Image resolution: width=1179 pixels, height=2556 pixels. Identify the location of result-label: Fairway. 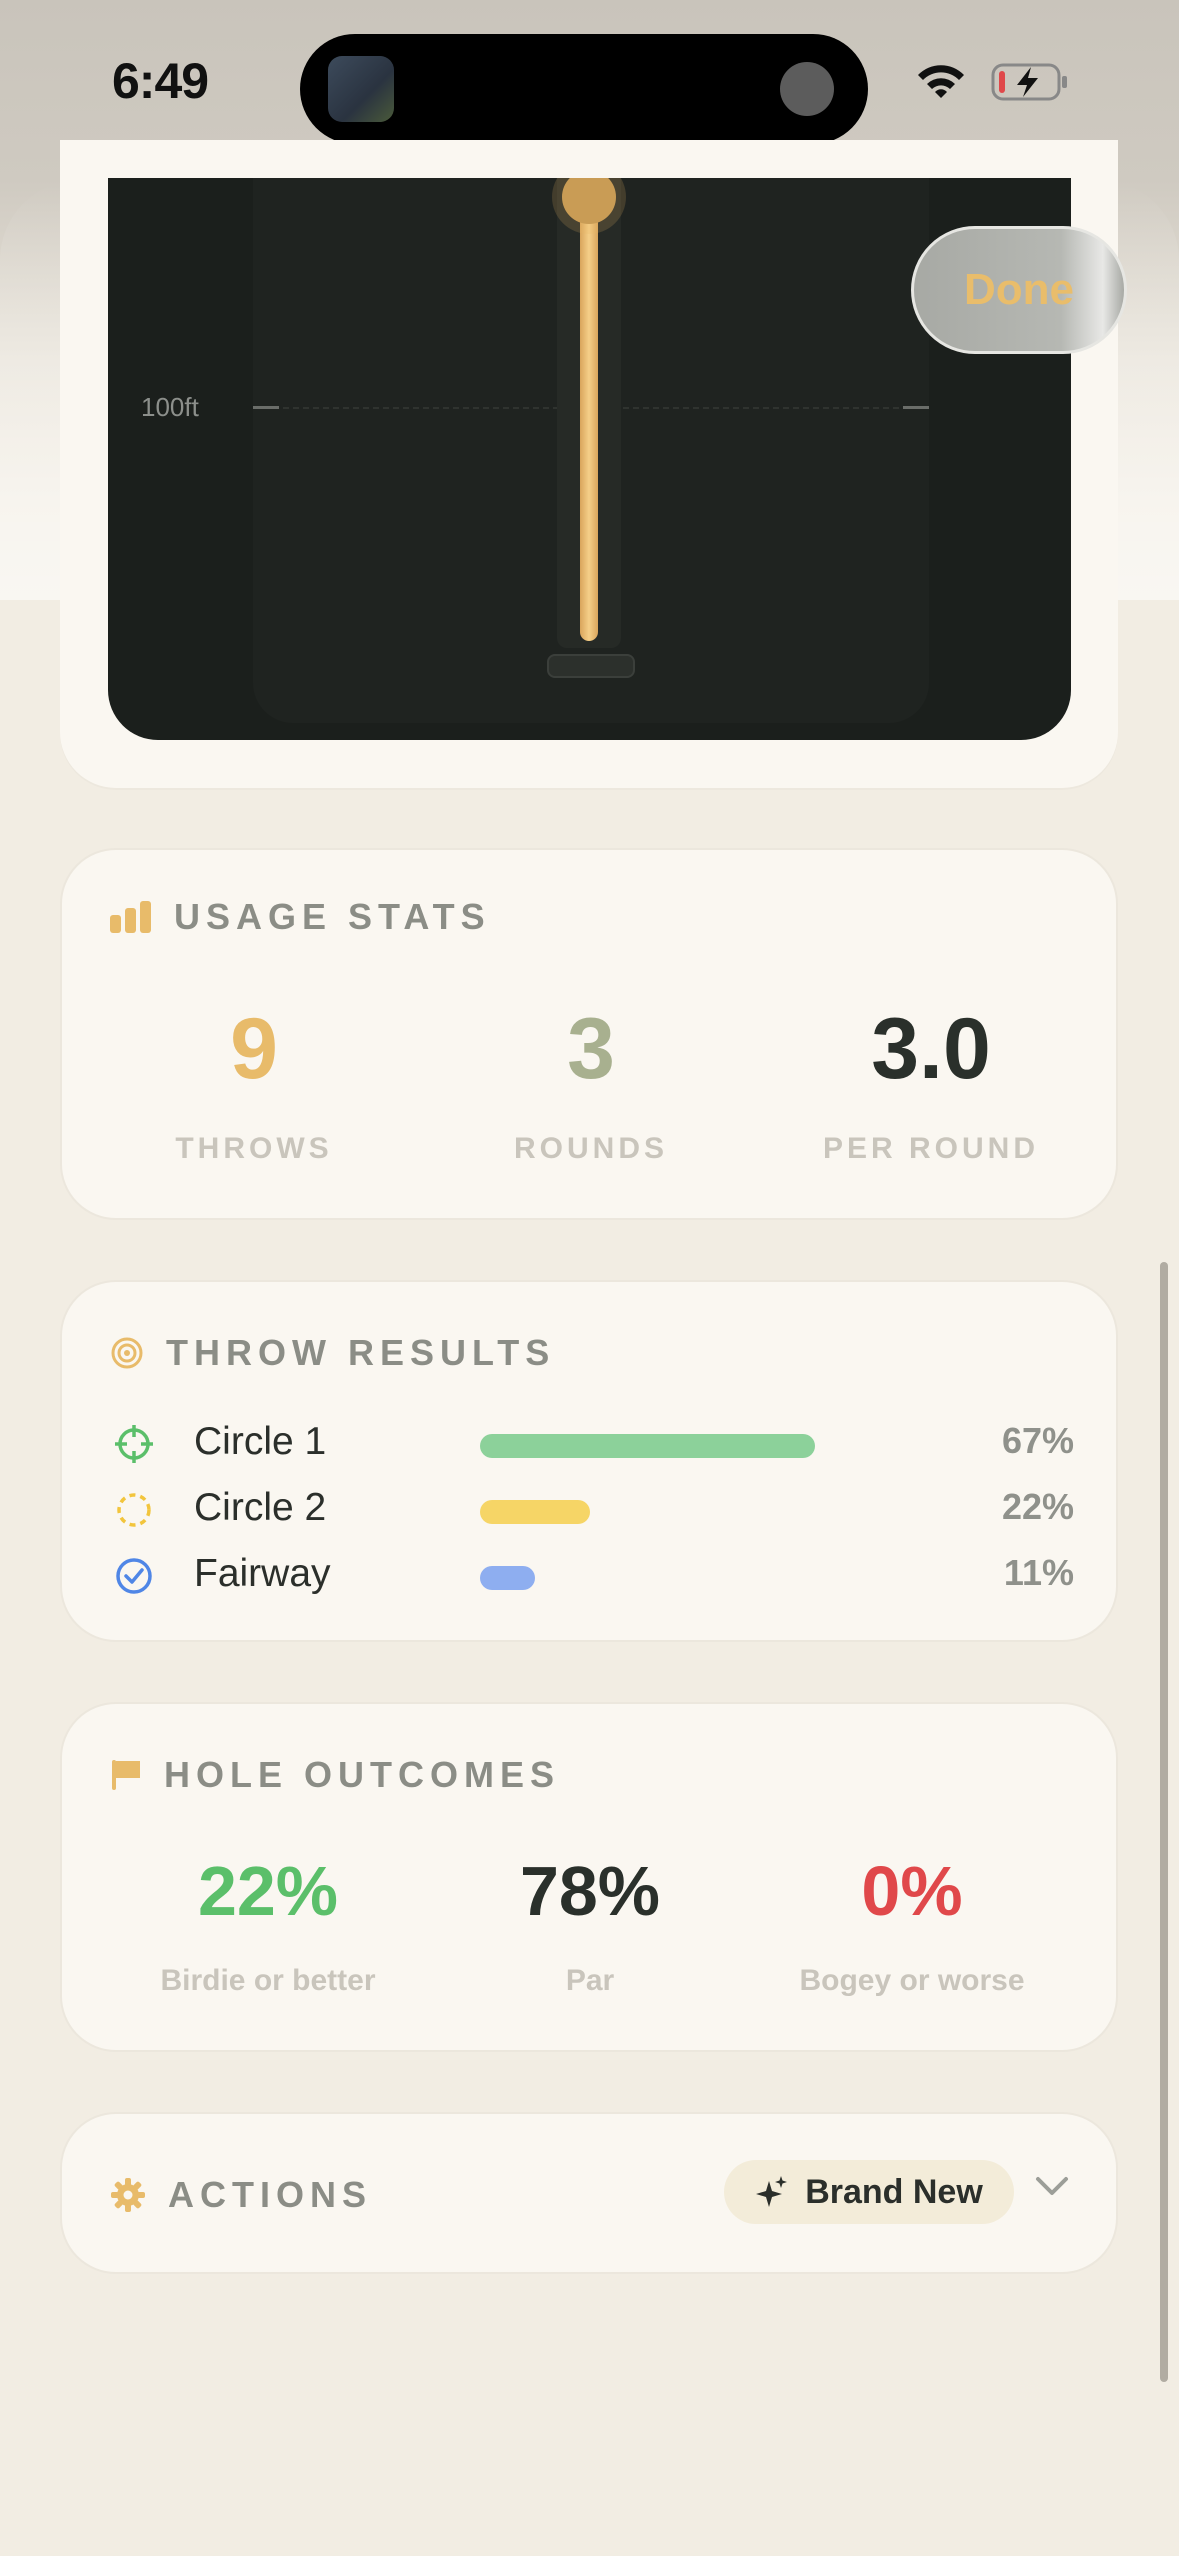
(262, 1573).